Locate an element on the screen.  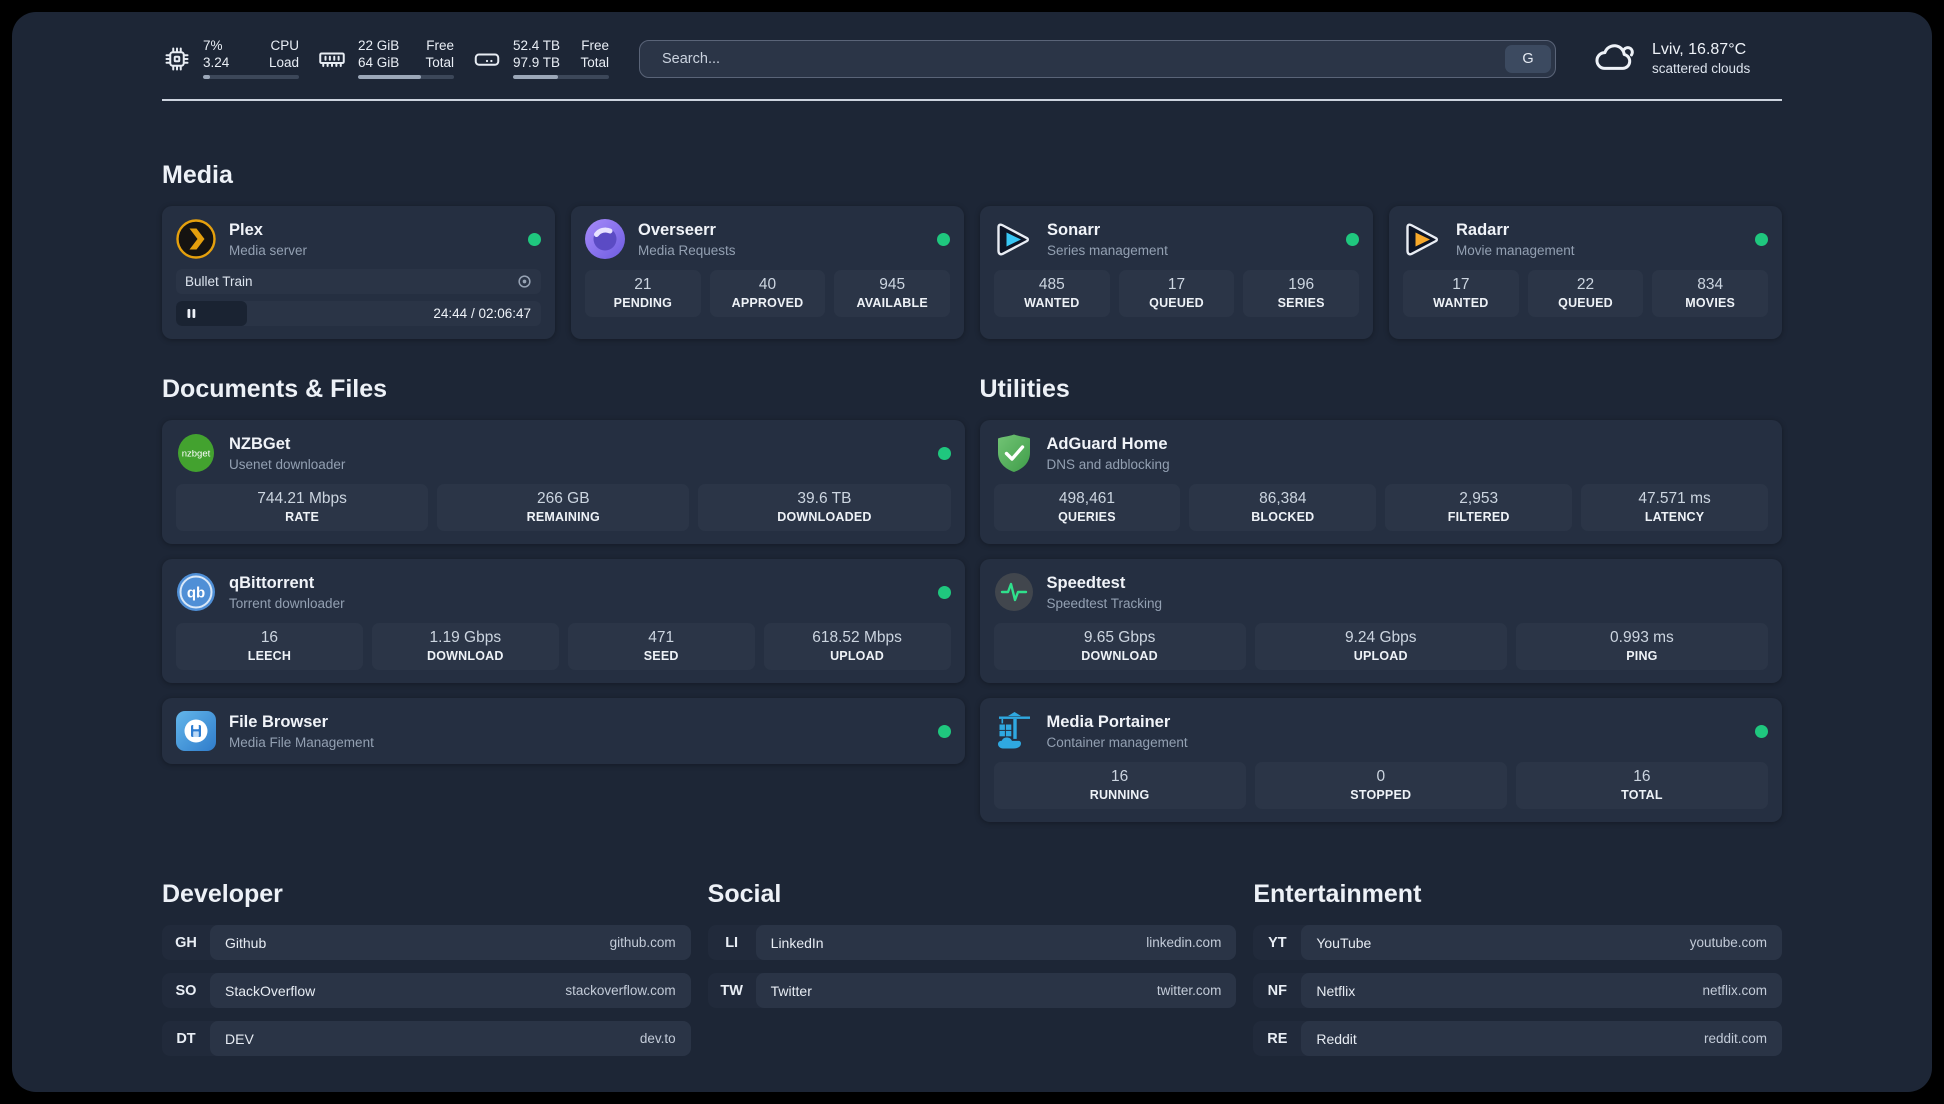
bookmark-reddit: RE Reddit reddit.com is located at coordinates (1517, 1038).